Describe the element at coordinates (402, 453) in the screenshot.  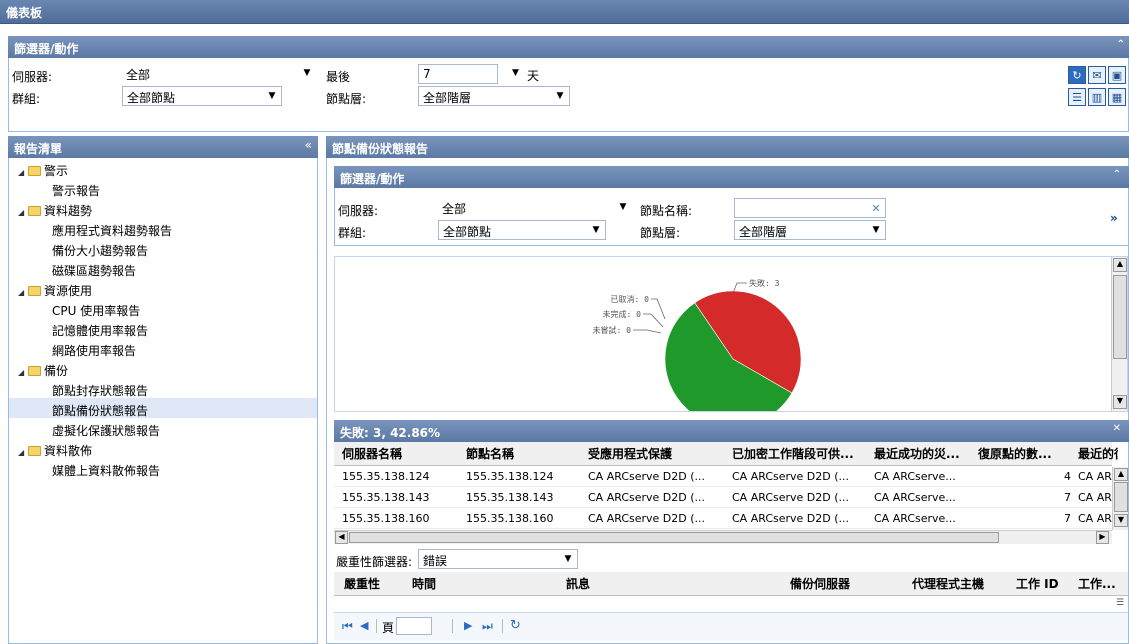
I see `column-header: 伺服器名稱` at that location.